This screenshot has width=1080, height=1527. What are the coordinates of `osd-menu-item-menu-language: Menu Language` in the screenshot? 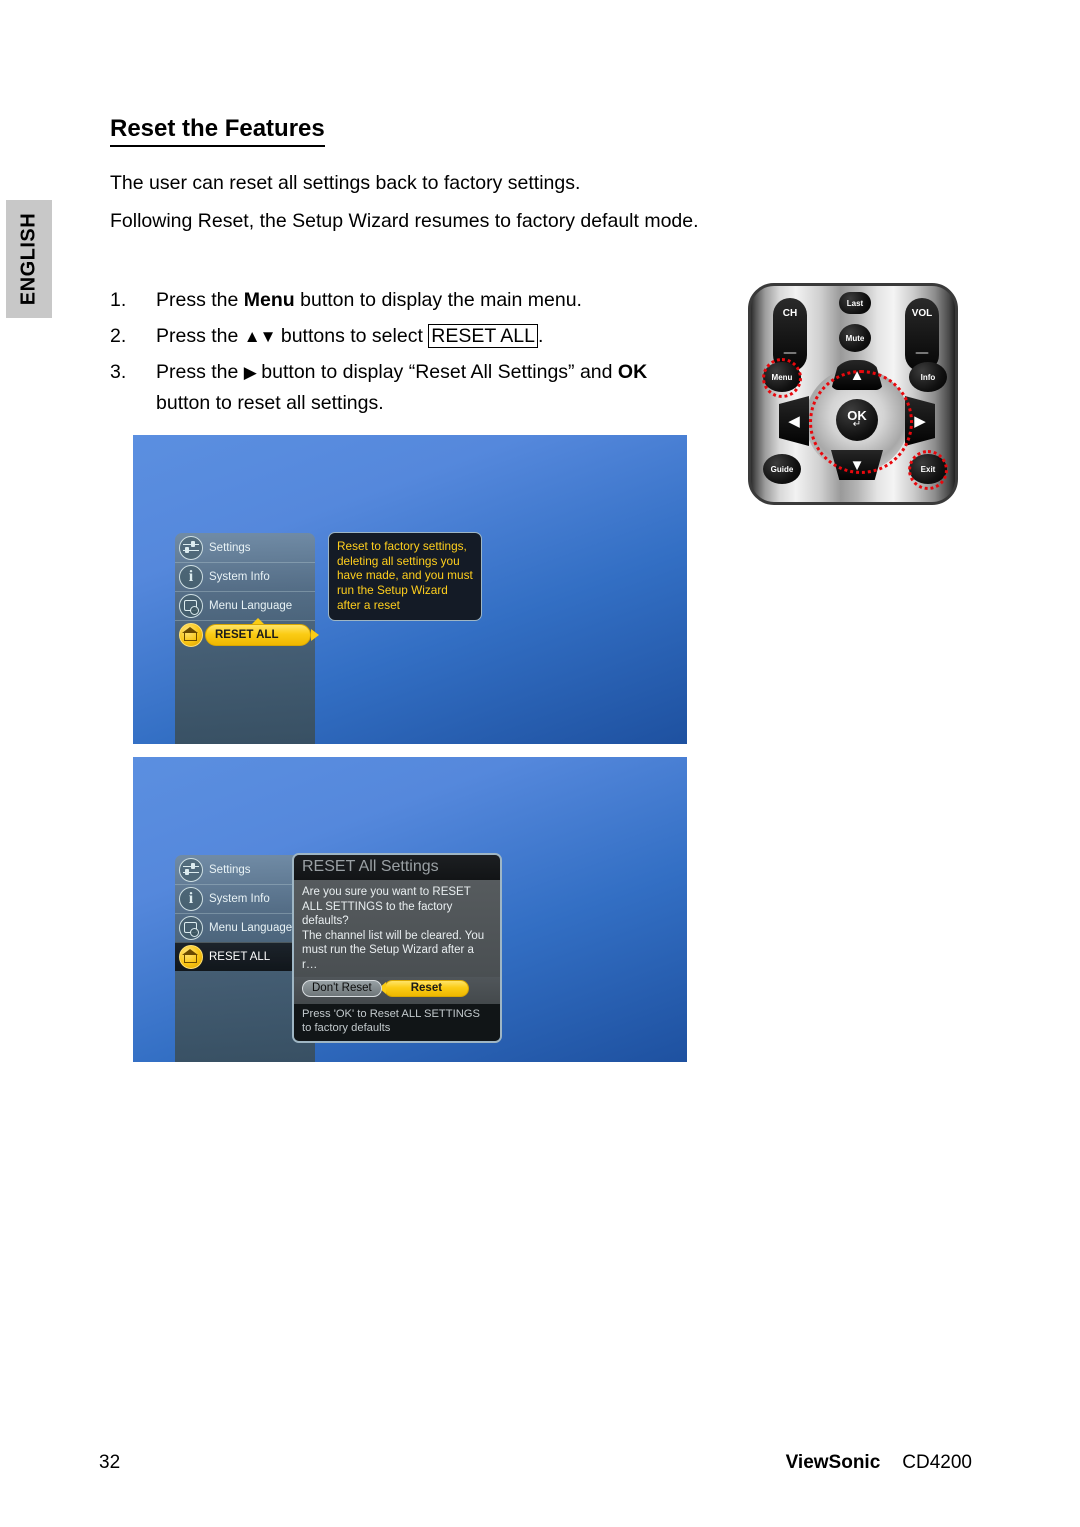 It's located at (245, 605).